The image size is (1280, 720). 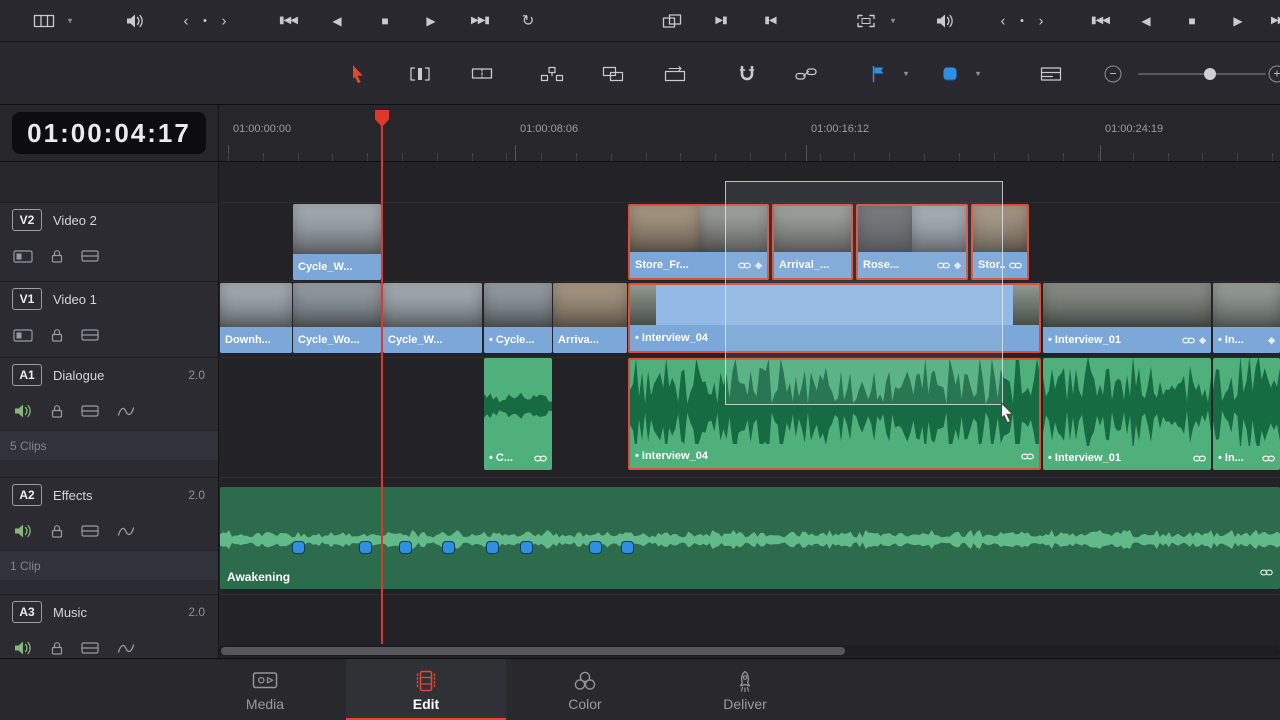 What do you see at coordinates (109, 319) in the screenshot?
I see `track-header-video-1: V1 Video 1` at bounding box center [109, 319].